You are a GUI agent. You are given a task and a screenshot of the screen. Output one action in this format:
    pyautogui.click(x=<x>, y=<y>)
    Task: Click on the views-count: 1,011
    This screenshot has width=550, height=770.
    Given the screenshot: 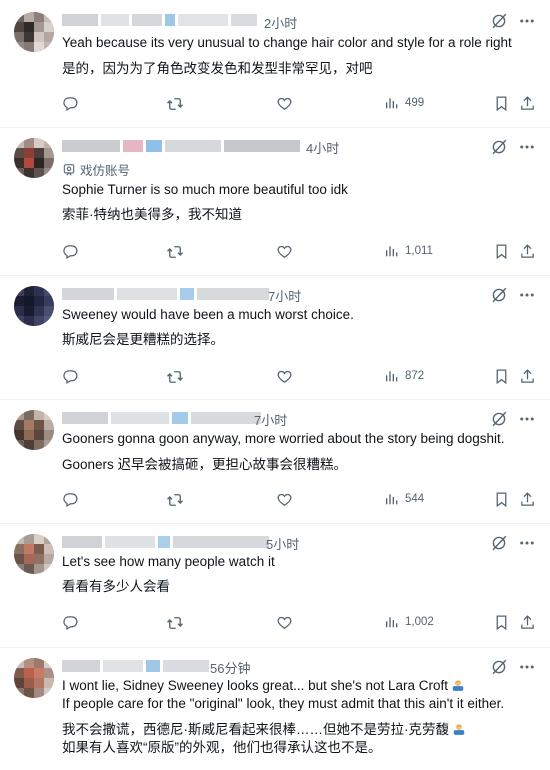 What is the action you would take?
    pyautogui.click(x=419, y=251)
    